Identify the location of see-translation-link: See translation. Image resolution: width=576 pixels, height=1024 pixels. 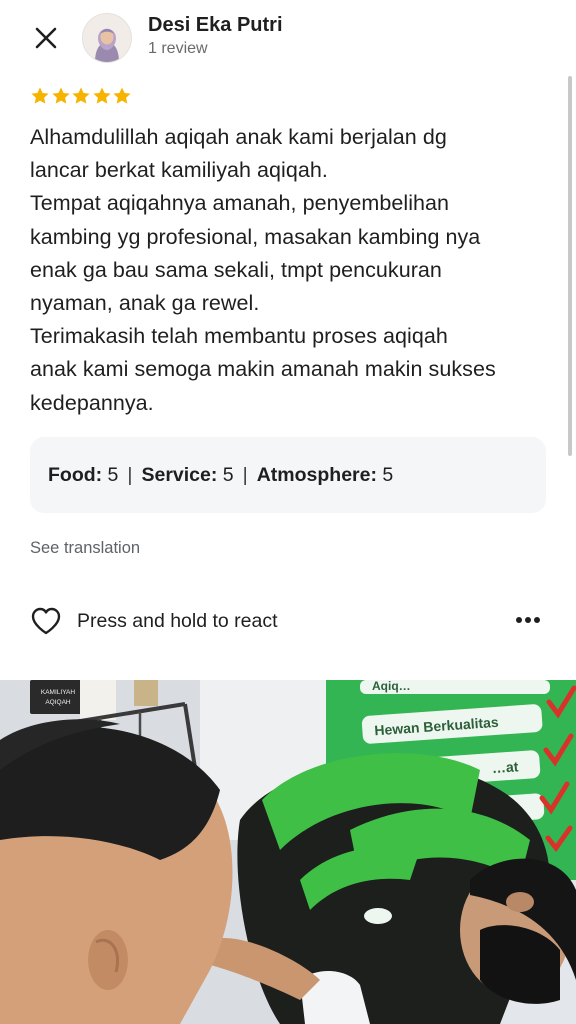
(85, 548).